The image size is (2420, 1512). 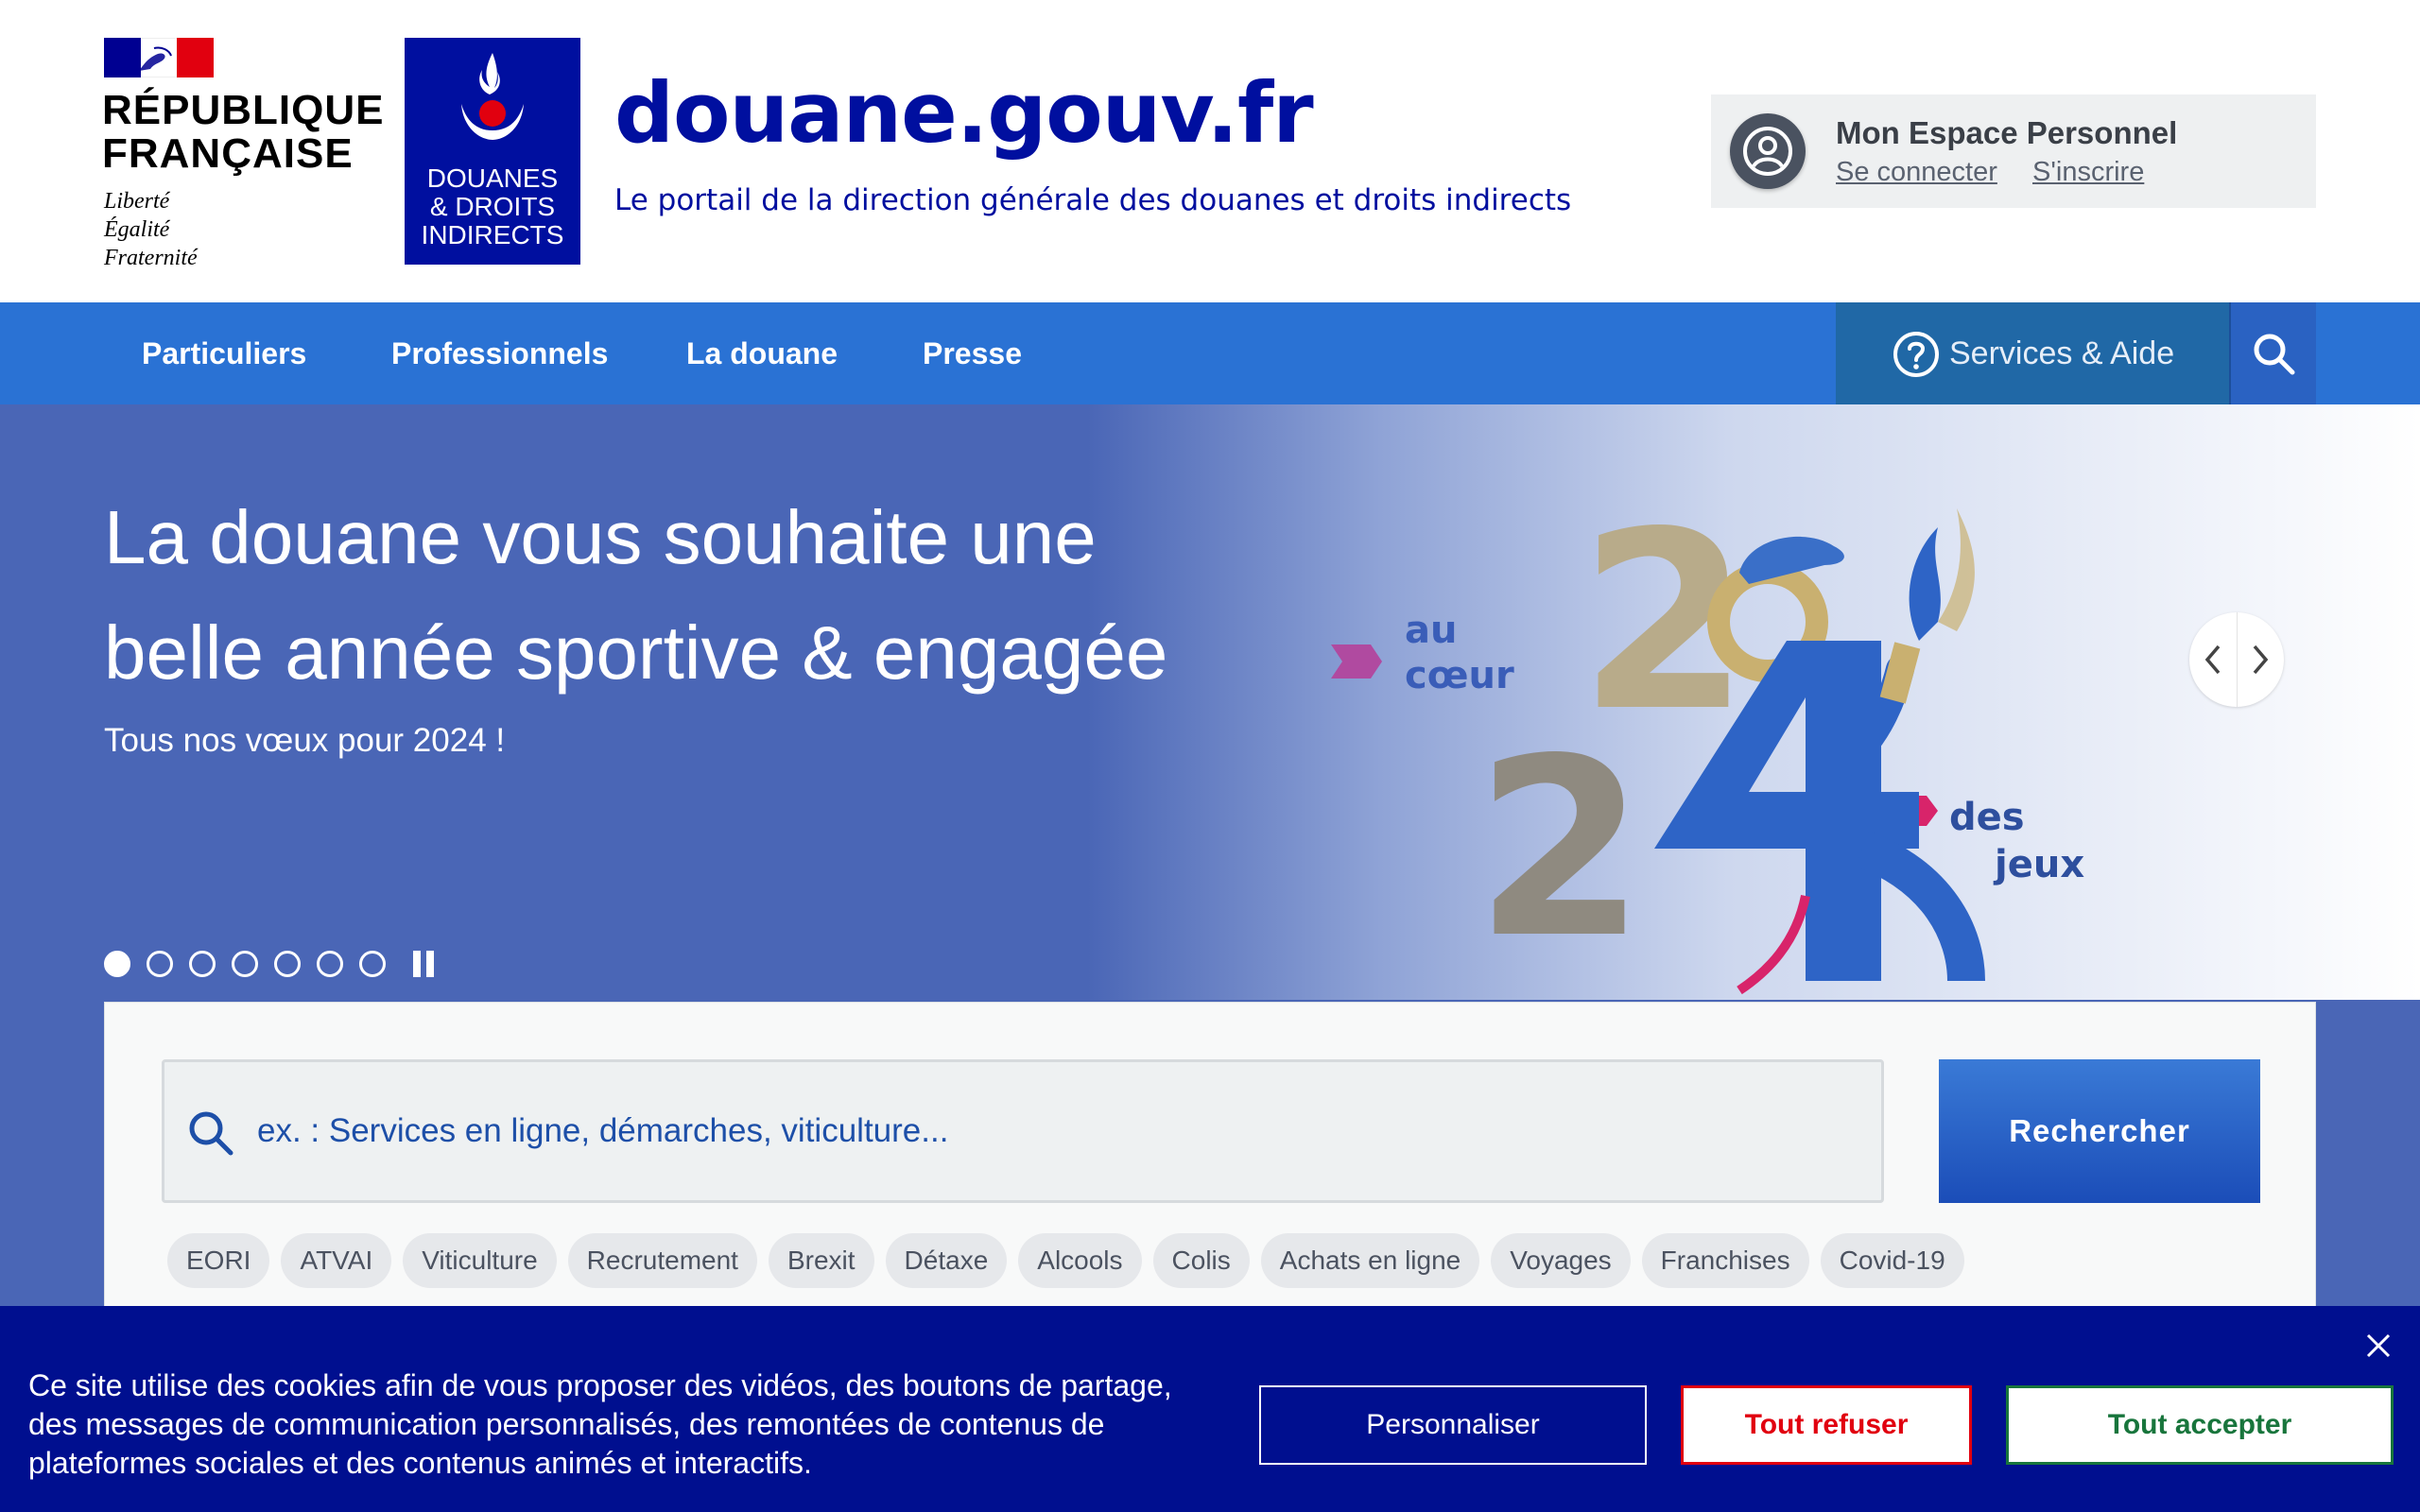 I want to click on tag-viticulture: Viticulture, so click(x=480, y=1260).